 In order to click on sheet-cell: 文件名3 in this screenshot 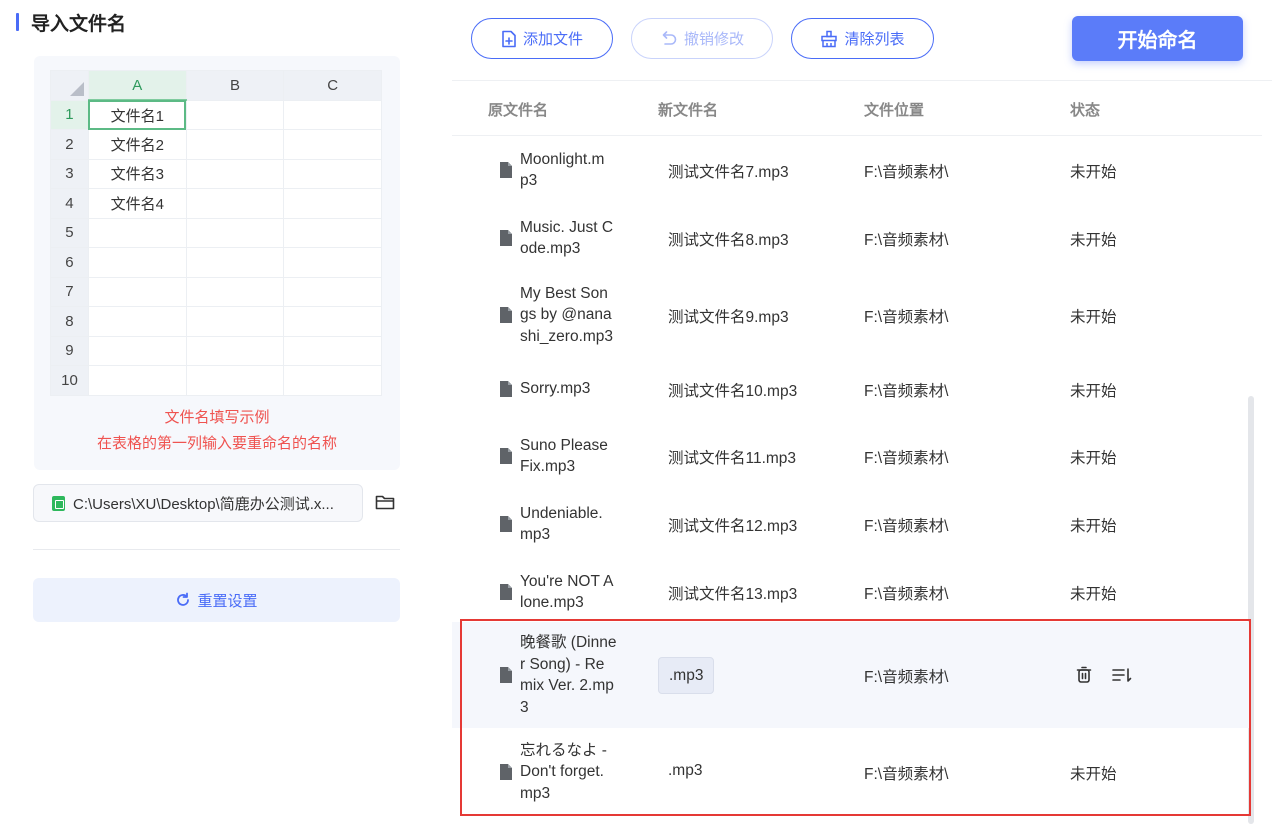, I will do `click(137, 173)`.